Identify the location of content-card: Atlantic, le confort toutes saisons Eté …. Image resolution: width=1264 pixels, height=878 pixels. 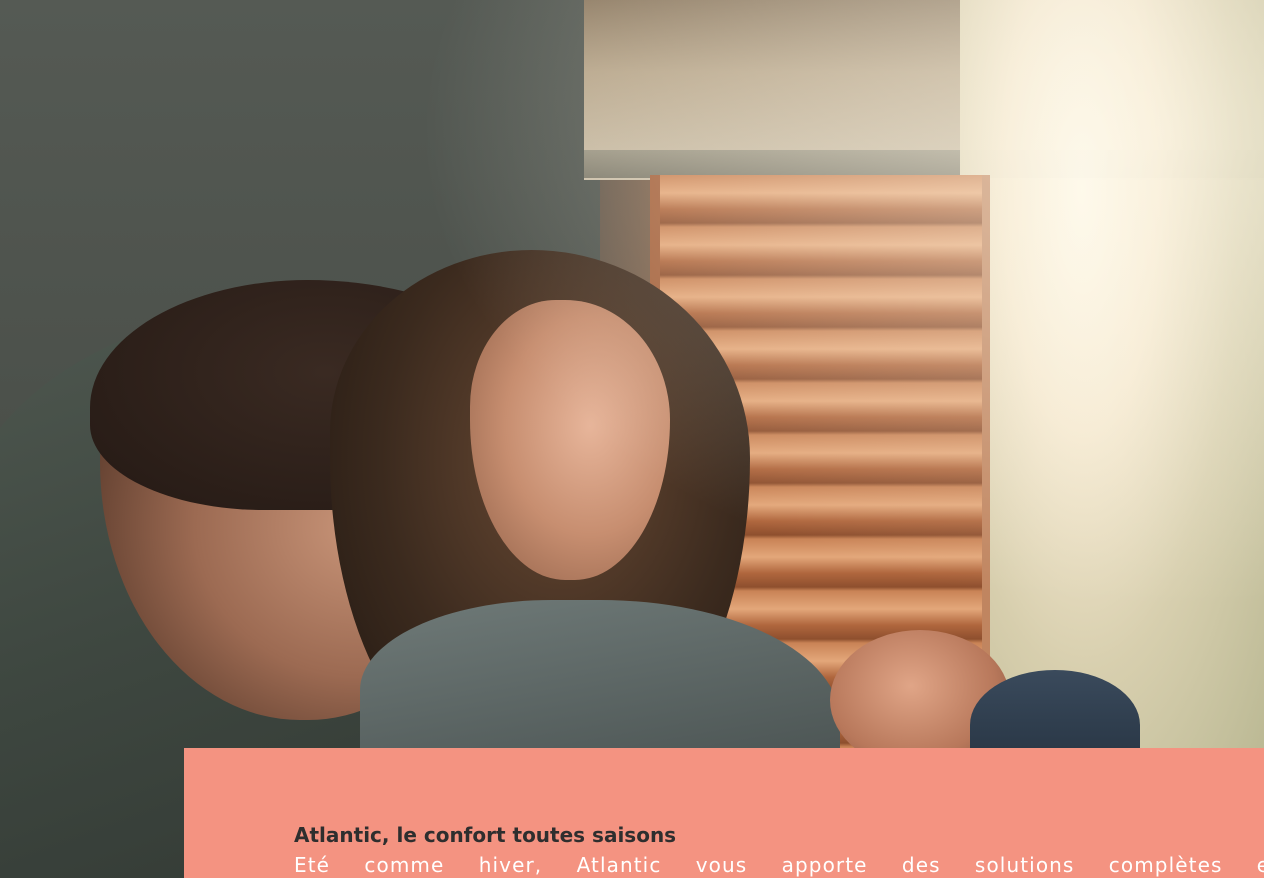
(724, 813).